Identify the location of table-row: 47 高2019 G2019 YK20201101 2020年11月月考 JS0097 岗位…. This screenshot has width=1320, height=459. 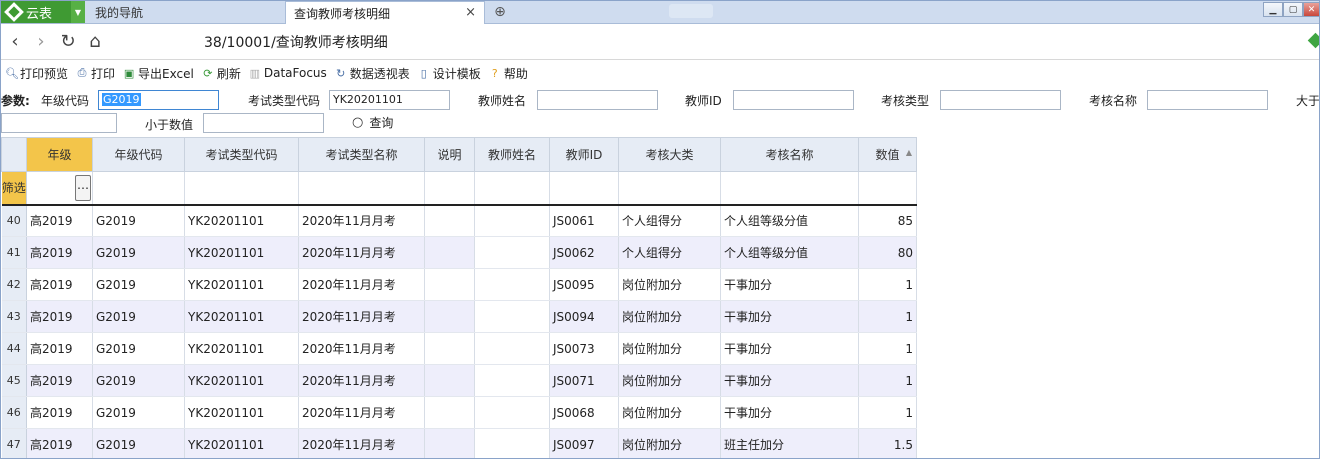
(459, 443).